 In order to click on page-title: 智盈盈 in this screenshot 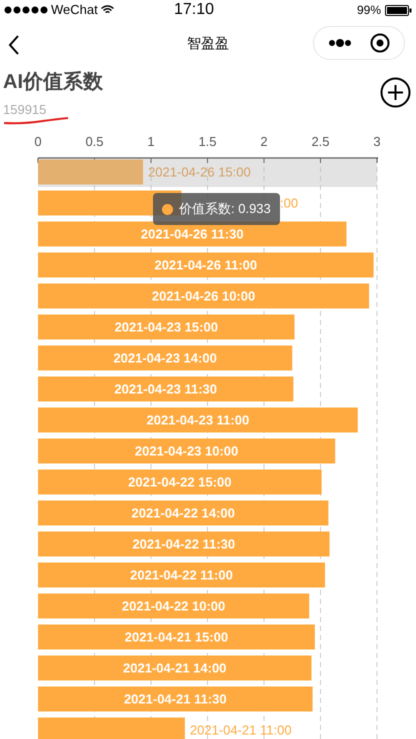, I will do `click(208, 43)`.